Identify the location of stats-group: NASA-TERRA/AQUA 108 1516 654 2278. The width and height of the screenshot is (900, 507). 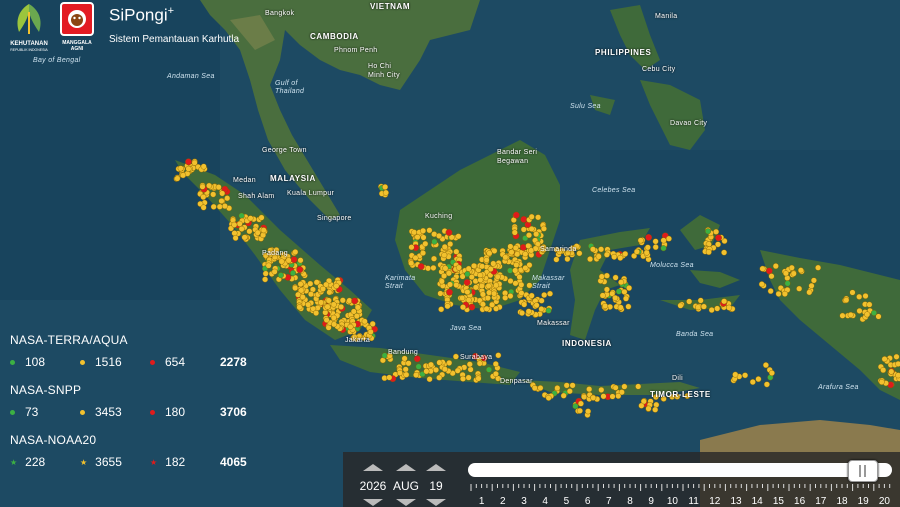
(135, 351).